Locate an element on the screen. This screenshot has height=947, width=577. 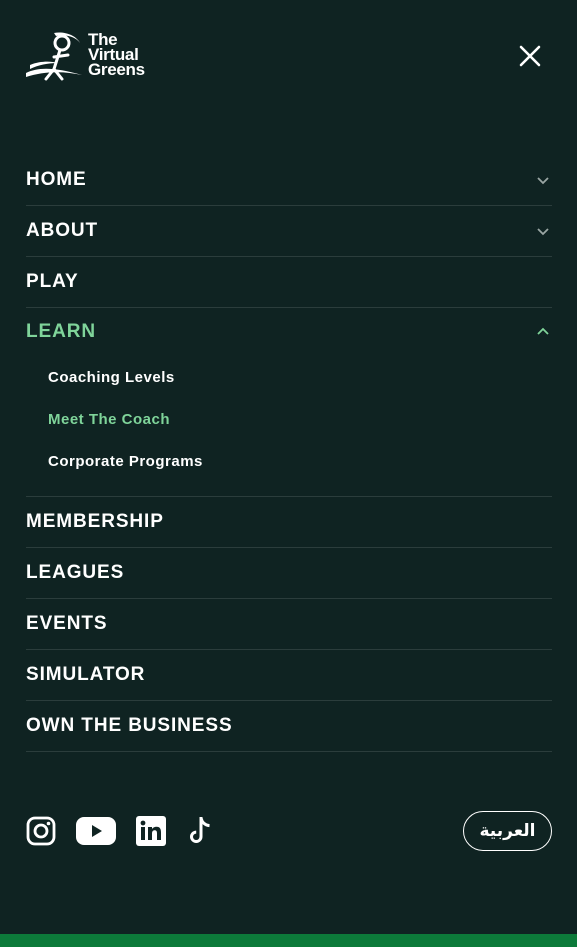
nav-item-label: HOME is located at coordinates (56, 179).